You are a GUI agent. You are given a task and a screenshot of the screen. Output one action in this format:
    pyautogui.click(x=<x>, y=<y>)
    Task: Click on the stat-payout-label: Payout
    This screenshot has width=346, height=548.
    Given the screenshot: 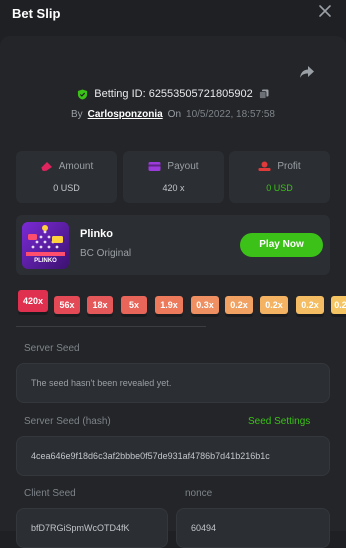 What is the action you would take?
    pyautogui.click(x=183, y=166)
    